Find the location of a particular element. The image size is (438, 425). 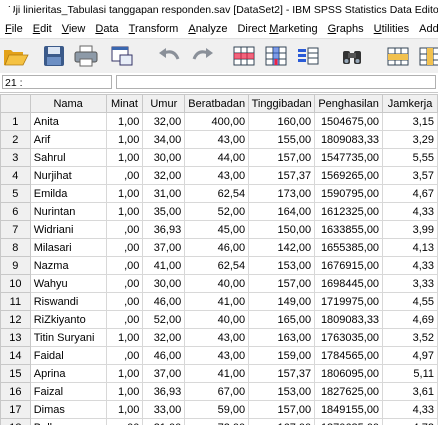

save-icon is located at coordinates (54, 56).